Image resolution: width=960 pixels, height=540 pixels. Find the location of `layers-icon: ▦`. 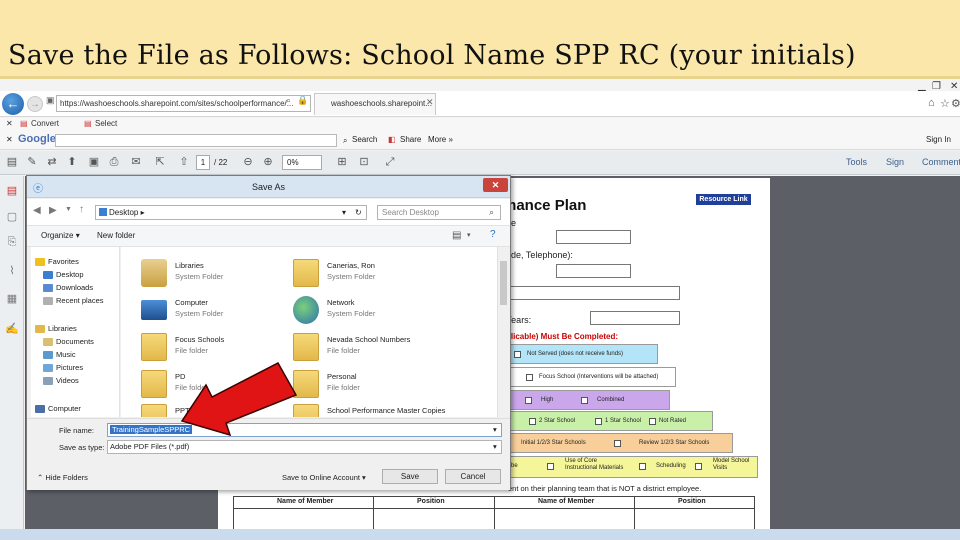

layers-icon: ▦ is located at coordinates (12, 298).